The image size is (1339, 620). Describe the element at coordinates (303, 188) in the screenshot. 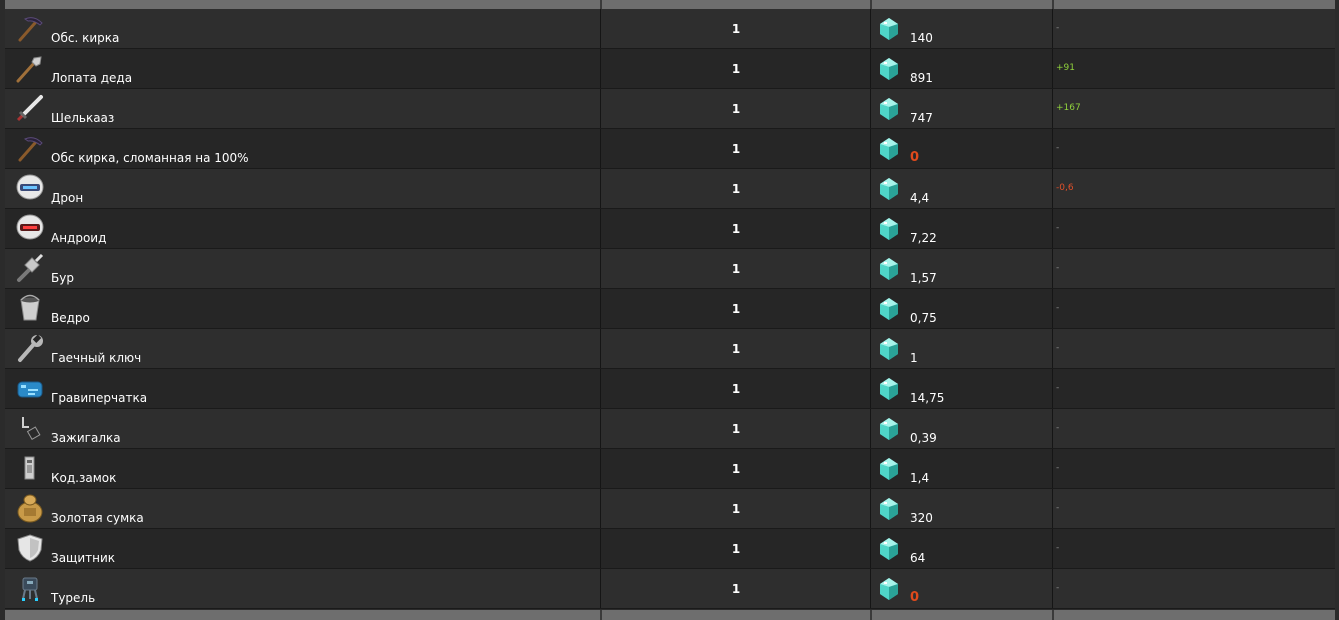

I see `item-cell: Дрон` at that location.